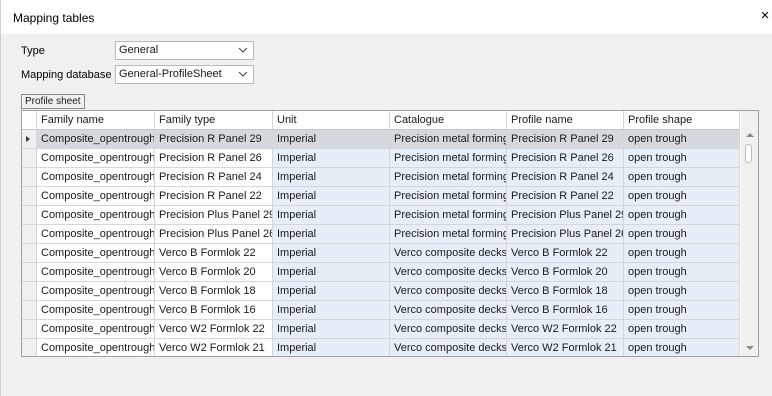 Image resolution: width=772 pixels, height=396 pixels. What do you see at coordinates (565, 158) in the screenshot?
I see `cell-profile-name: Precision R Panel 26` at bounding box center [565, 158].